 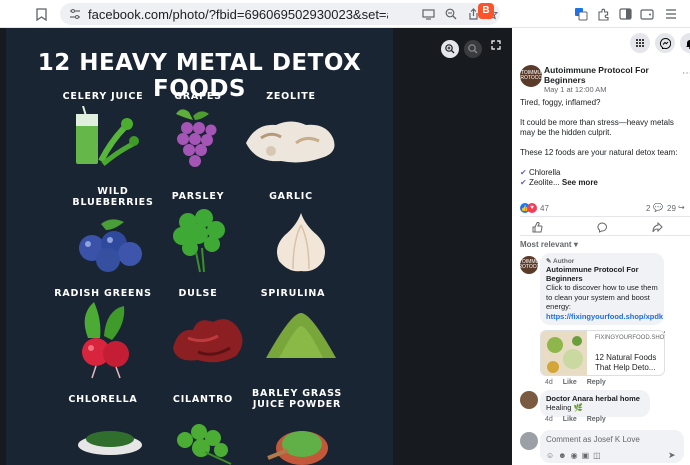 What do you see at coordinates (564, 455) in the screenshot?
I see `emoji-icon: ☻` at bounding box center [564, 455].